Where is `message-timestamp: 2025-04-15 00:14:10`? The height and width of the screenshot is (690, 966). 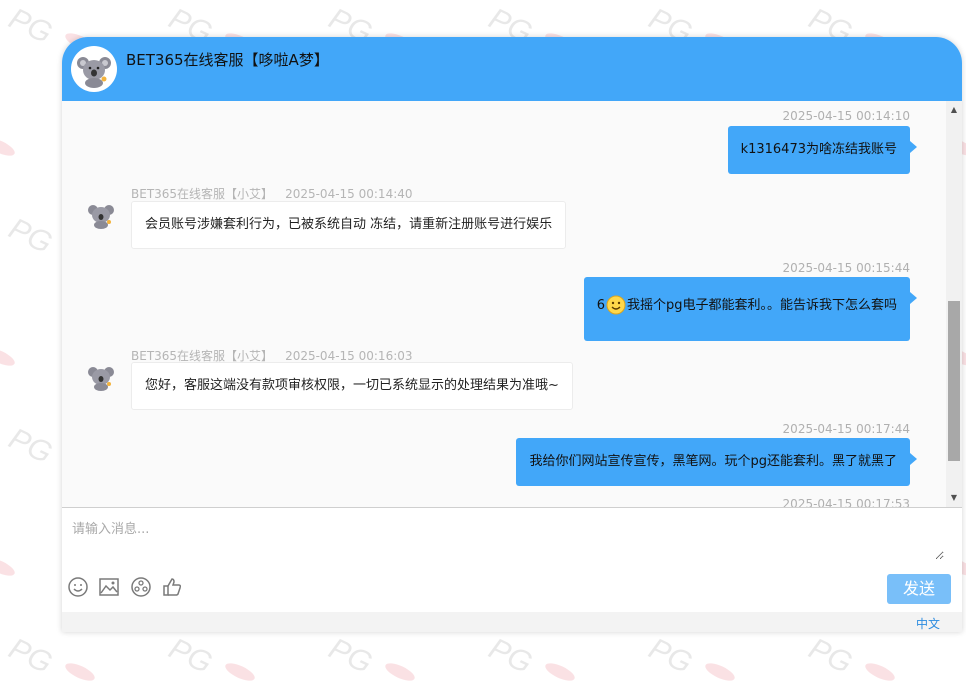 message-timestamp: 2025-04-15 00:14:10 is located at coordinates (846, 116).